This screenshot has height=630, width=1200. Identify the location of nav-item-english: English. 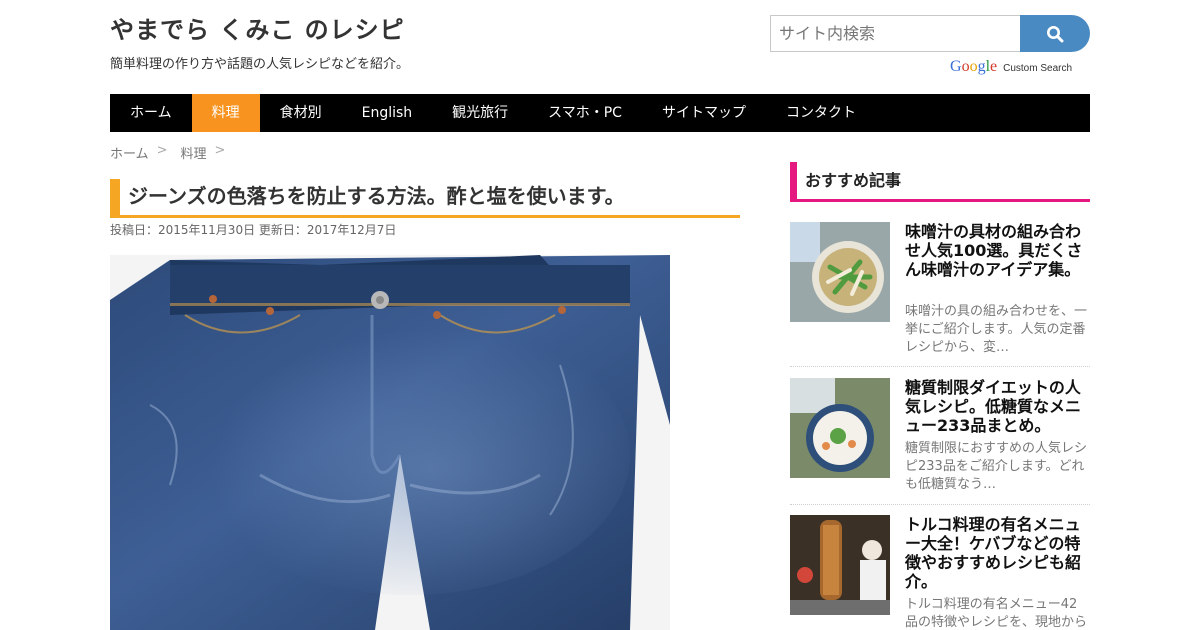
(387, 113).